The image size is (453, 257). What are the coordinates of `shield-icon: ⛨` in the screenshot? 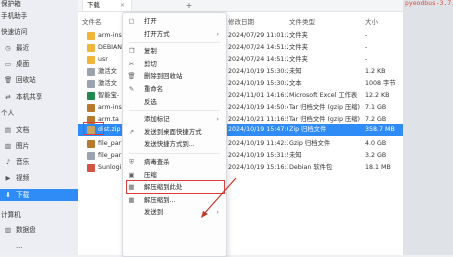 It's located at (131, 162).